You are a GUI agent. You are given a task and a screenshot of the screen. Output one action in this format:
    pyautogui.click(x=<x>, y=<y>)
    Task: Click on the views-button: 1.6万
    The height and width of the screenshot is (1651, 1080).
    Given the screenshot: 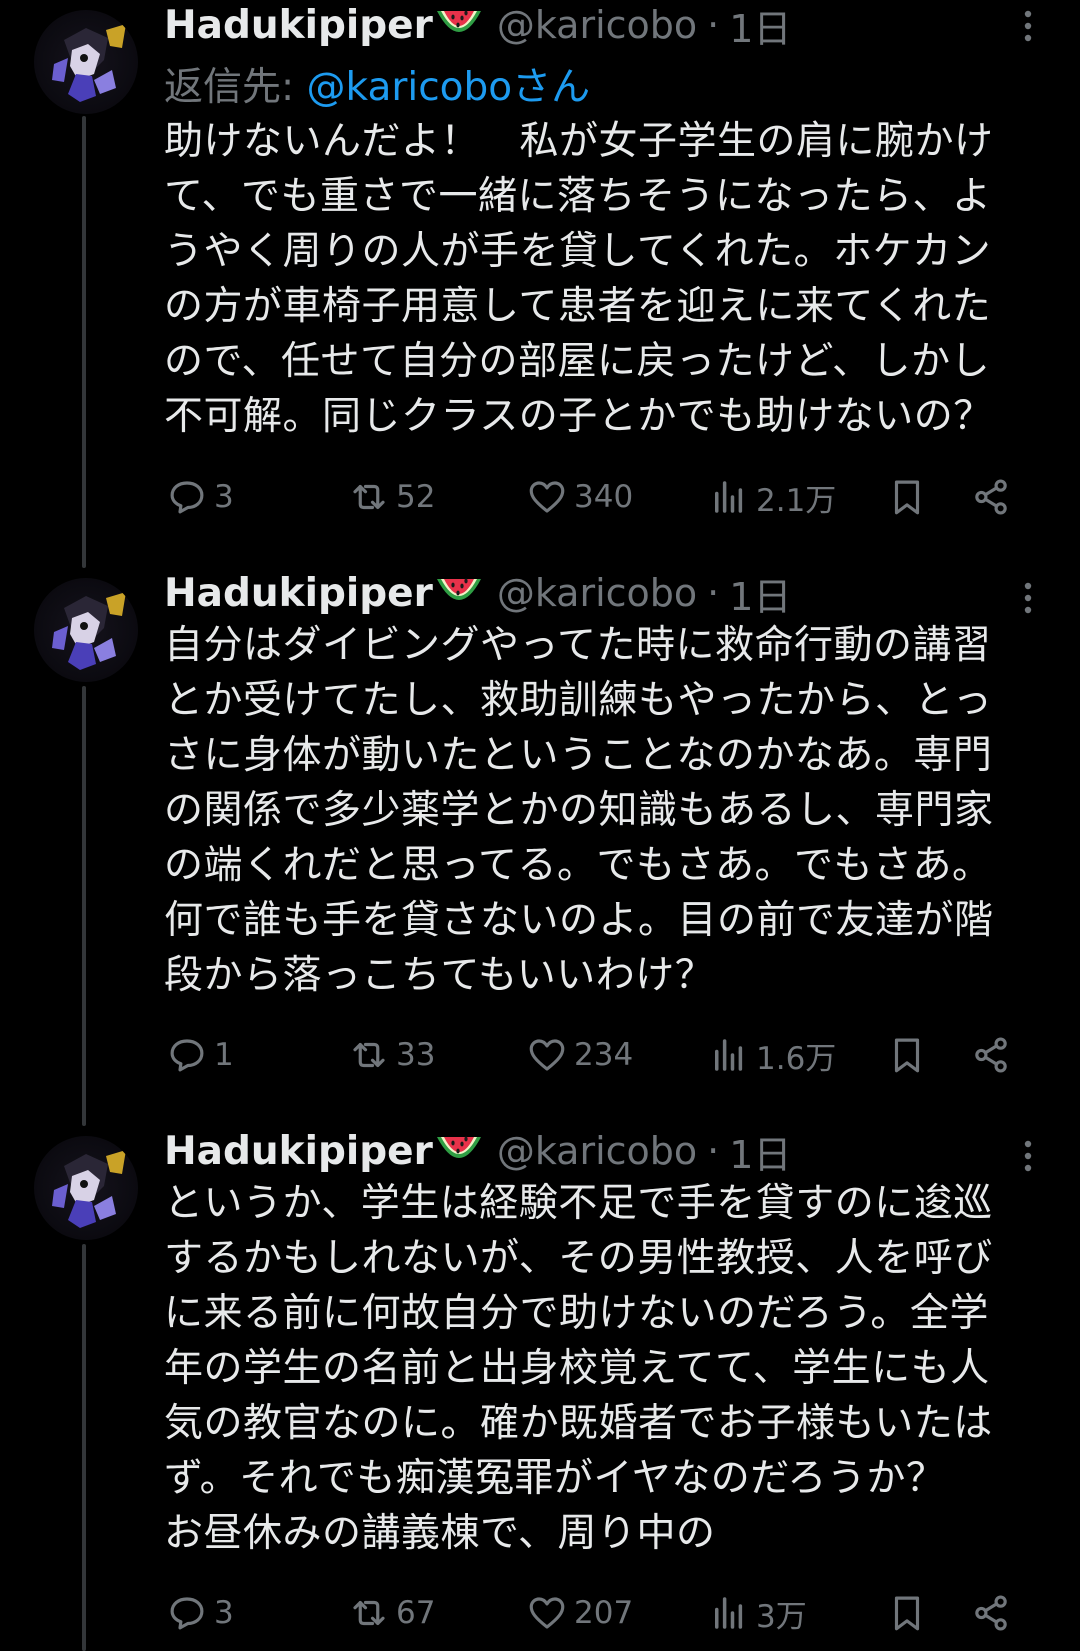 What is the action you would take?
    pyautogui.click(x=772, y=1055)
    